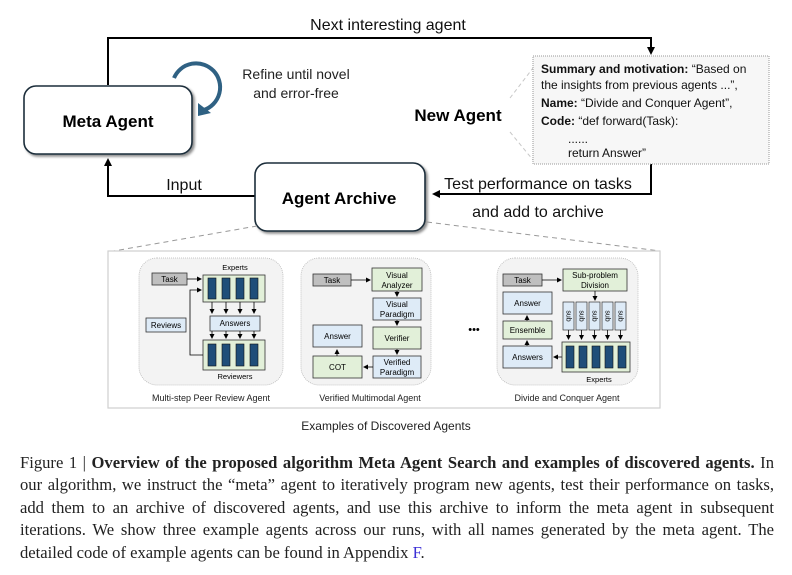  Describe the element at coordinates (296, 93) in the screenshot. I see `refine-label-line2: and error-free` at that location.